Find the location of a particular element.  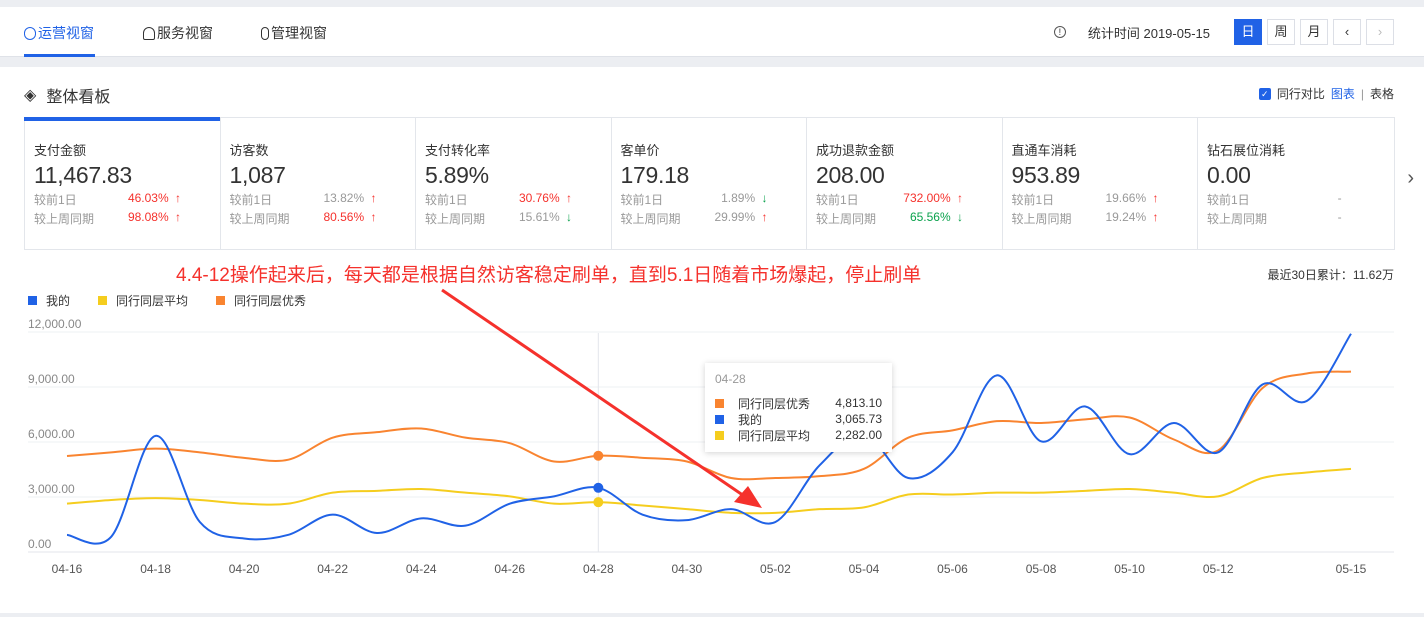

x-tick-label: 04-20 is located at coordinates (244, 569).